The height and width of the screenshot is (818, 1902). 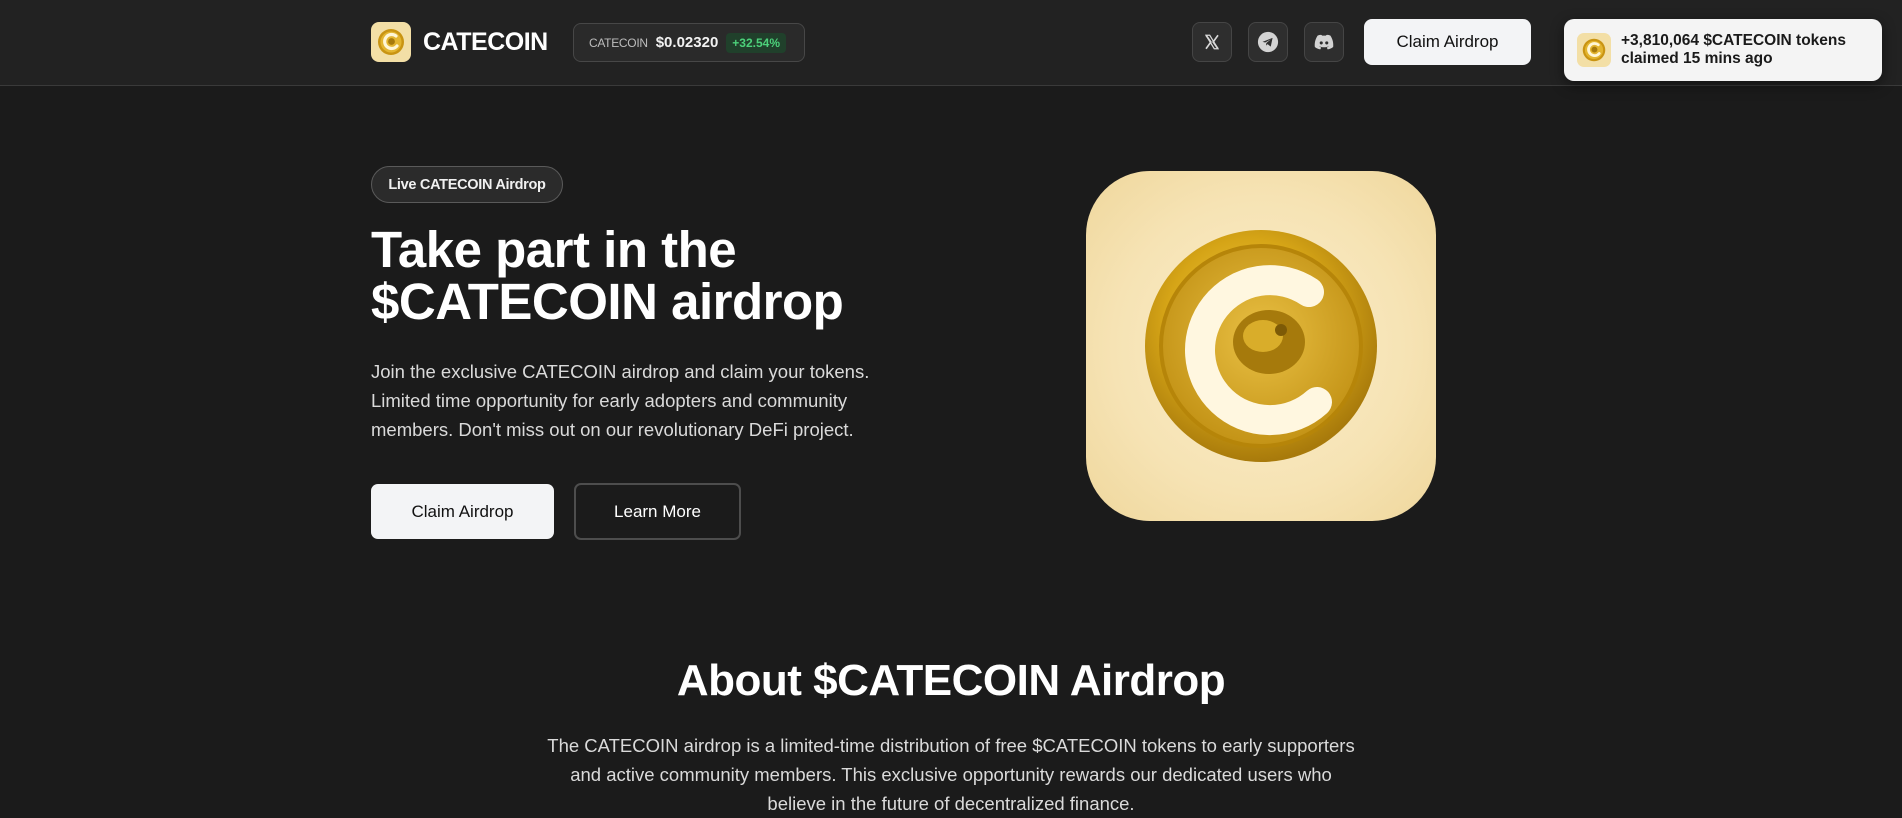 I want to click on header-claim-airdrop-button: Claim Airdrop, so click(x=1447, y=42).